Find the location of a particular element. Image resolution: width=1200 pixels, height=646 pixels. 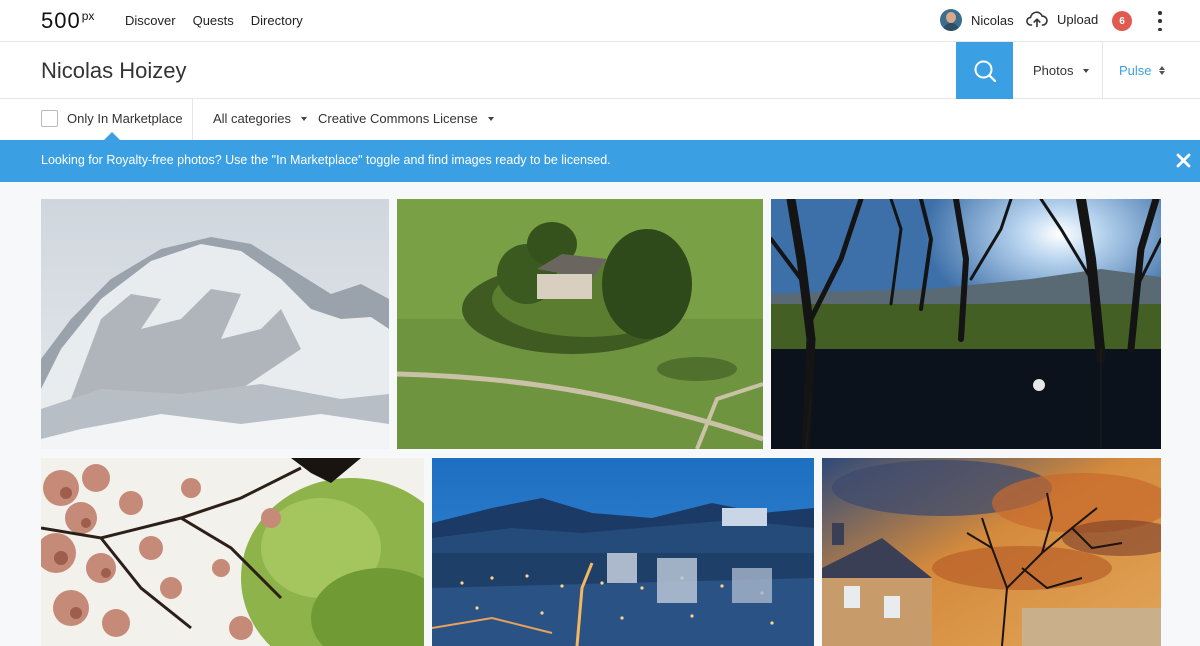

photo-snowy-mountain is located at coordinates (215, 324).